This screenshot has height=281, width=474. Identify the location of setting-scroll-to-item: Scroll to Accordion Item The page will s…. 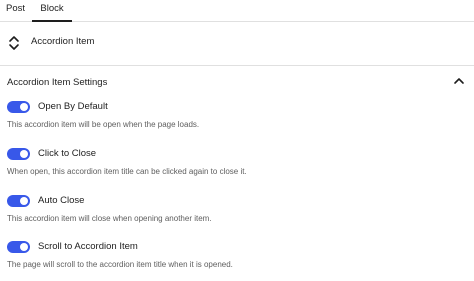
(237, 261).